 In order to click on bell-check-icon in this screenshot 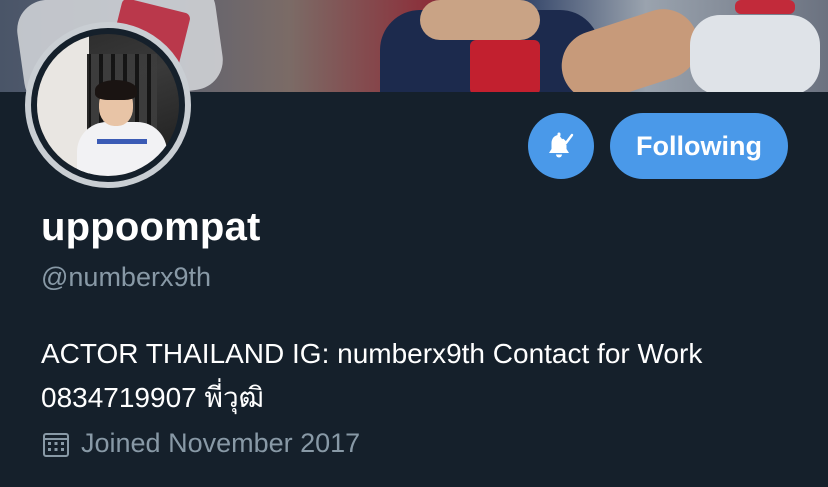, I will do `click(561, 145)`.